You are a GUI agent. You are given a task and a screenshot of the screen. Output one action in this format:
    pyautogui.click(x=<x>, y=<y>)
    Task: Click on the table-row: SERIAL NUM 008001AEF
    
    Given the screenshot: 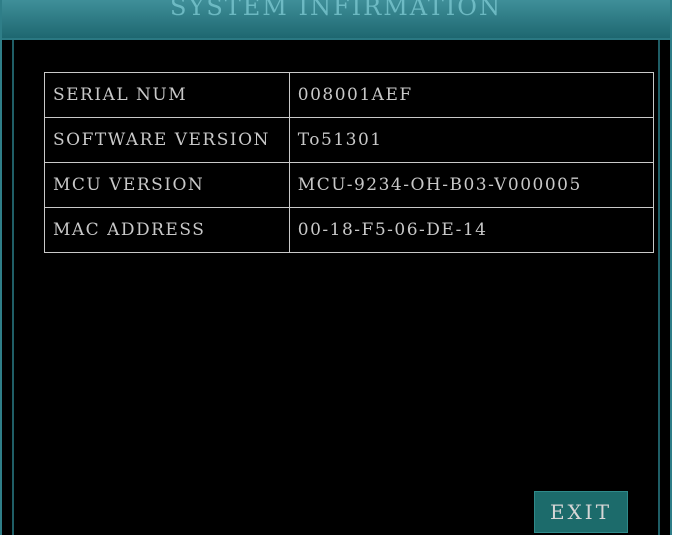 What is the action you would take?
    pyautogui.click(x=349, y=95)
    